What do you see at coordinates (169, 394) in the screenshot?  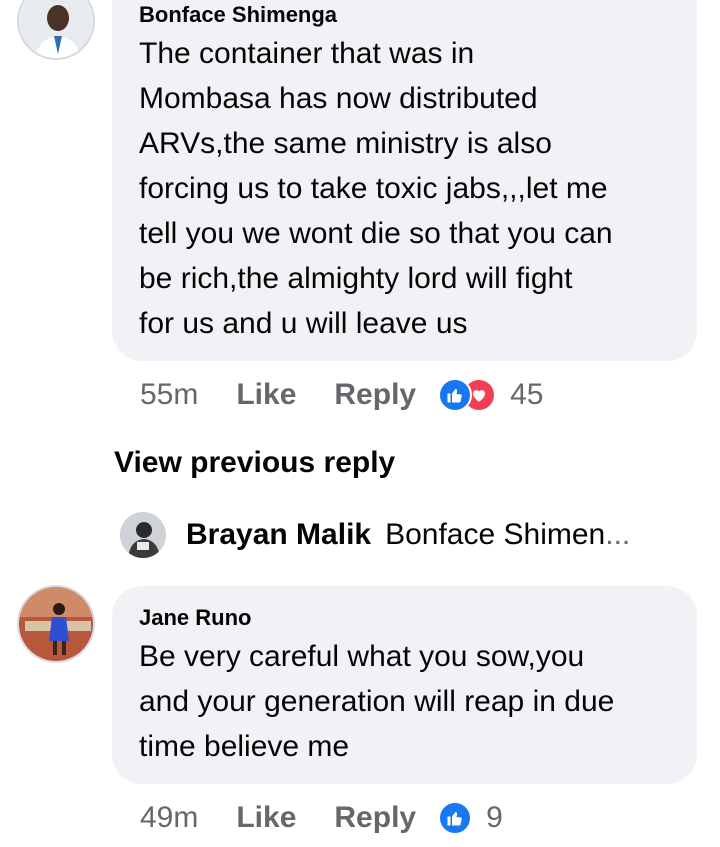 I see `comment-time: 55m` at bounding box center [169, 394].